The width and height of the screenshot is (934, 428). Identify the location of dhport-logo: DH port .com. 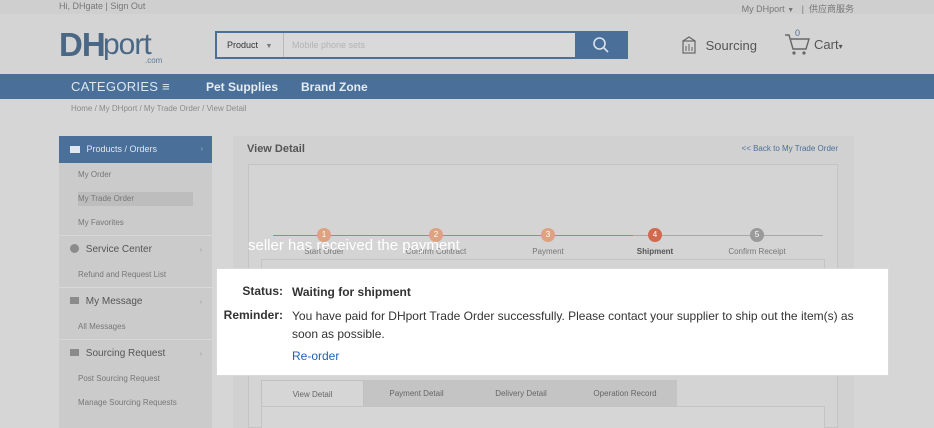
(115, 46).